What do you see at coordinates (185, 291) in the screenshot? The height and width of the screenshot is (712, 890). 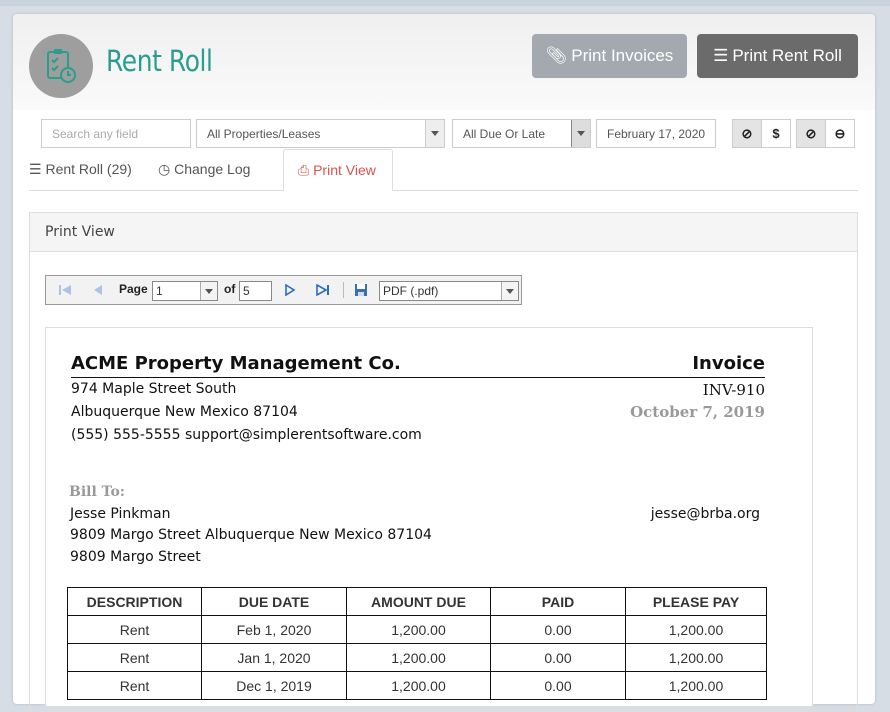 I see `page-number-select: 1` at bounding box center [185, 291].